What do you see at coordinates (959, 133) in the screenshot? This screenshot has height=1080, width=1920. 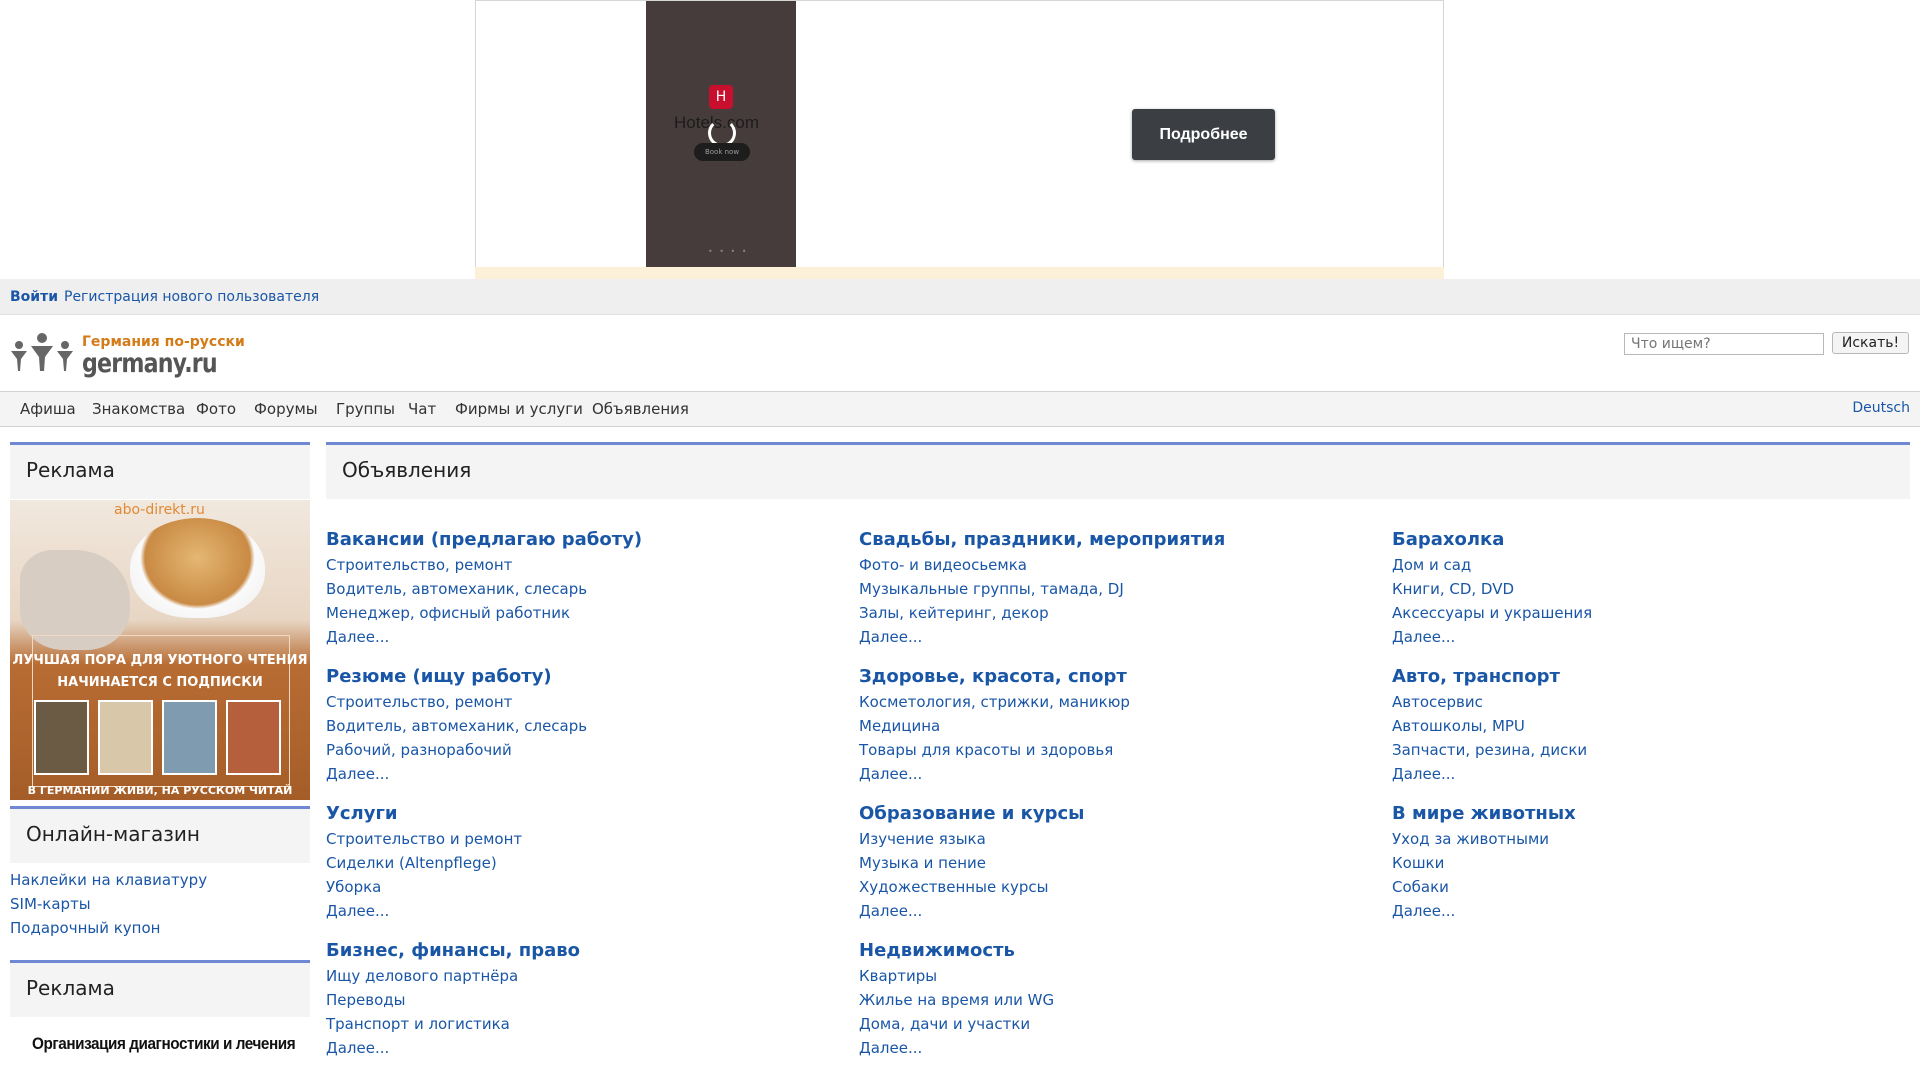 I see `top-banner-ad: H Hotels.com Book now • • • • Подробнее` at bounding box center [959, 133].